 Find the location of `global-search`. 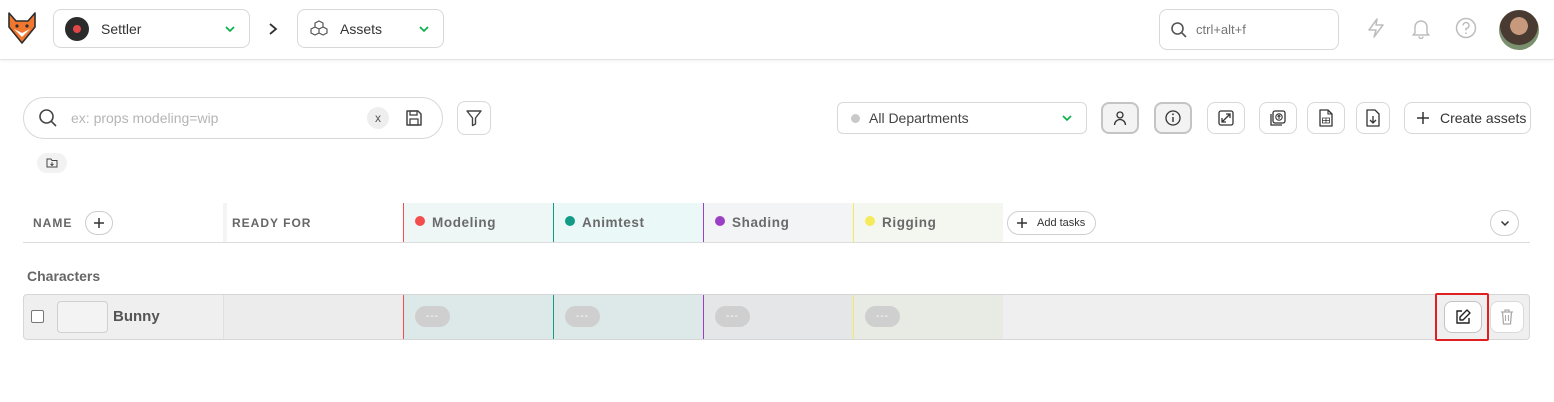

global-search is located at coordinates (1249, 29).